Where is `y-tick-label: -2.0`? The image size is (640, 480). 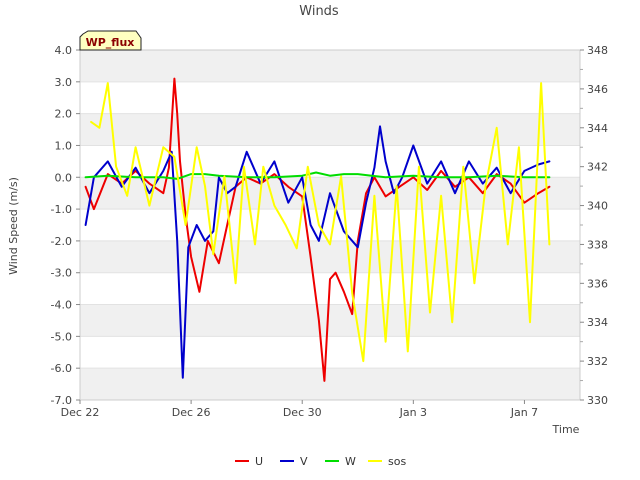
y-tick-label: -2.0 is located at coordinates (61, 241).